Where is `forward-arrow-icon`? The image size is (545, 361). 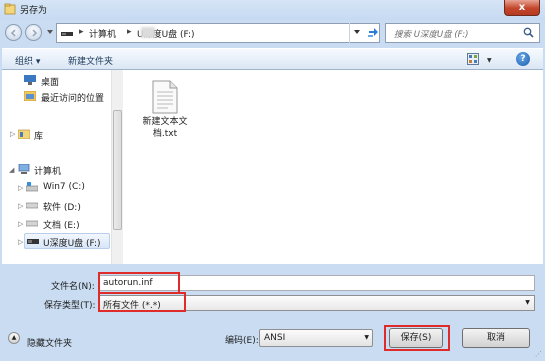 forward-arrow-icon is located at coordinates (35, 33).